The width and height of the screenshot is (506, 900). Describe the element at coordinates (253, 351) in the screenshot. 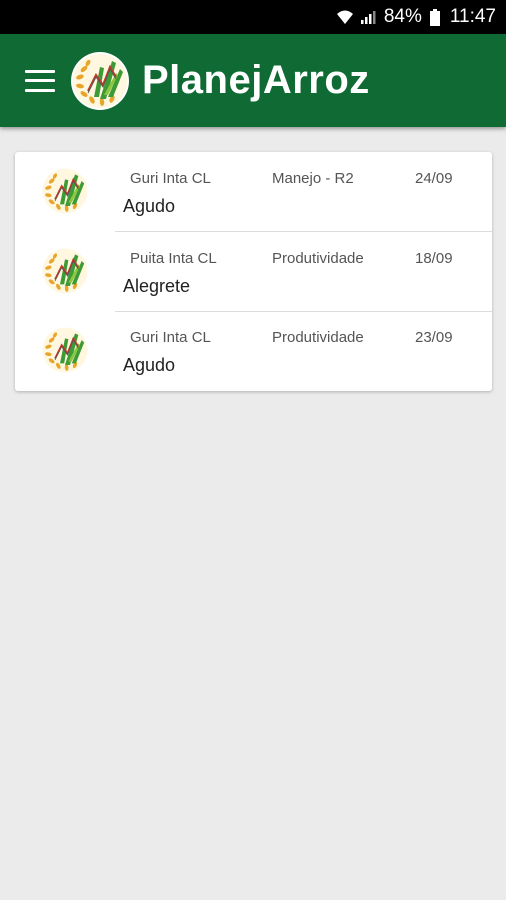

I see `list-item: Guri Inta CL Produtividade 23/09 Agudo` at that location.